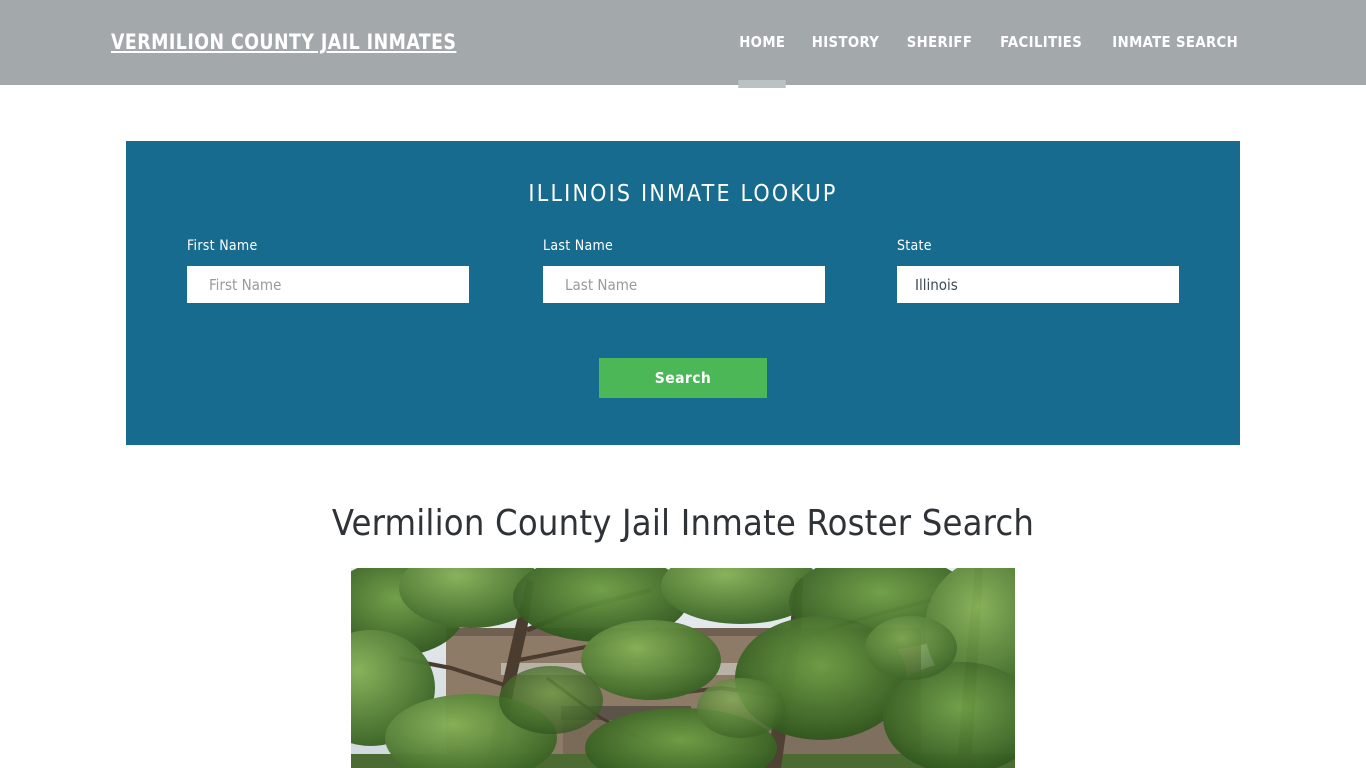 This screenshot has height=768, width=1366. What do you see at coordinates (914, 246) in the screenshot?
I see `state-label: State` at bounding box center [914, 246].